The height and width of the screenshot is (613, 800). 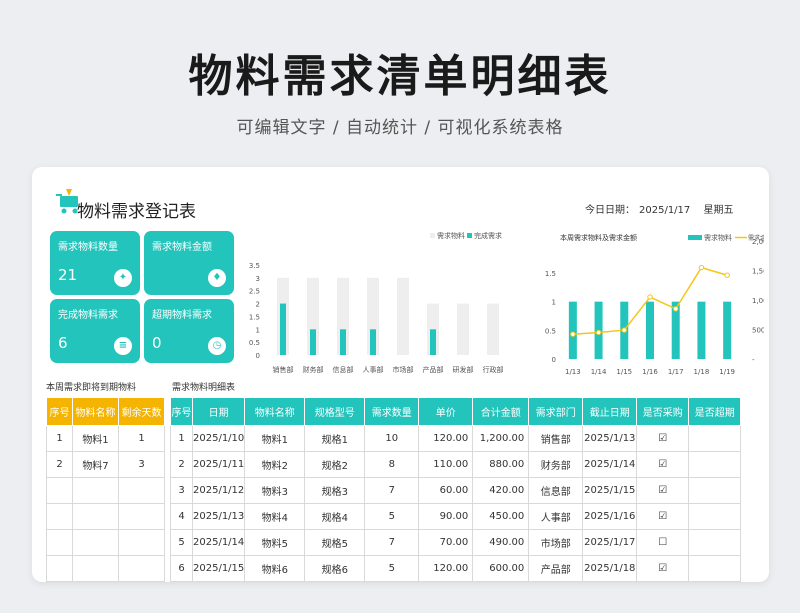 What do you see at coordinates (550, 331) in the screenshot?
I see `y-left-tick-label: 0.5` at bounding box center [550, 331].